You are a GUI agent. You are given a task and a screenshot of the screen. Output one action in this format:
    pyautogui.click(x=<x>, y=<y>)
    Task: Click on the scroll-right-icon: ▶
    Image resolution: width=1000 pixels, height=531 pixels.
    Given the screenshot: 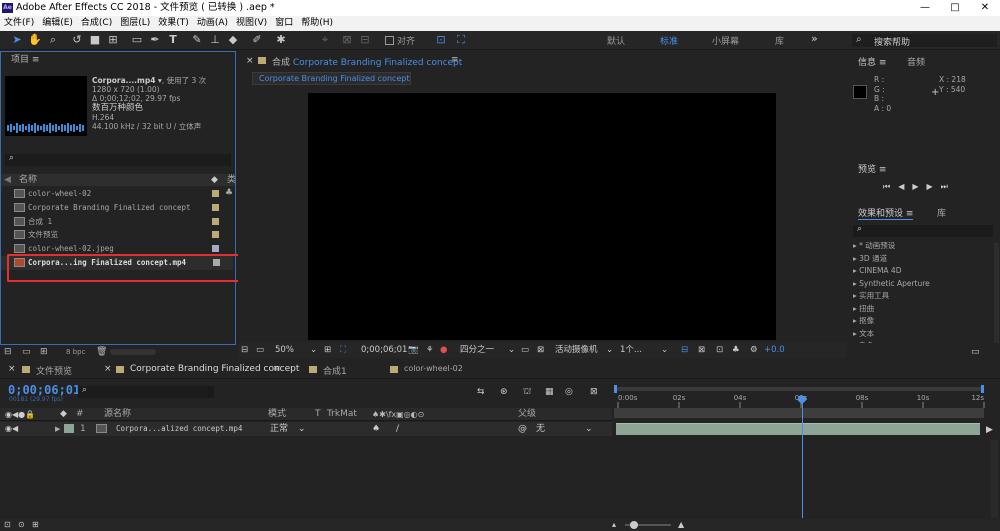 What is the action you would take?
    pyautogui.click(x=989, y=430)
    